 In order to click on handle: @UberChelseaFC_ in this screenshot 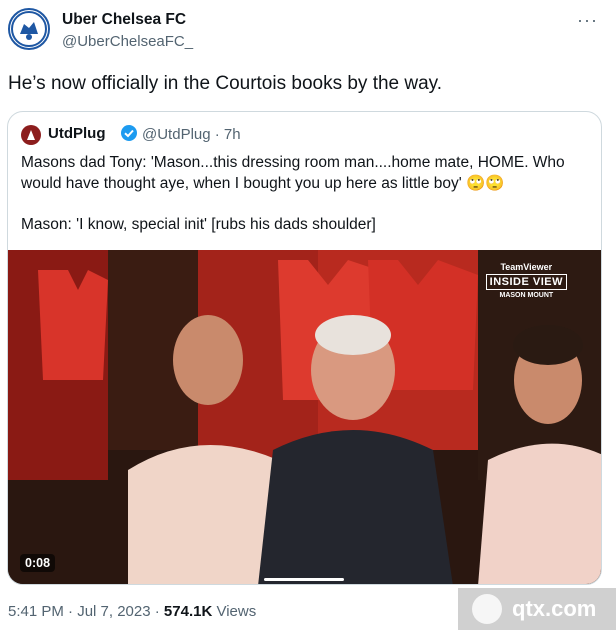, I will do `click(127, 41)`.